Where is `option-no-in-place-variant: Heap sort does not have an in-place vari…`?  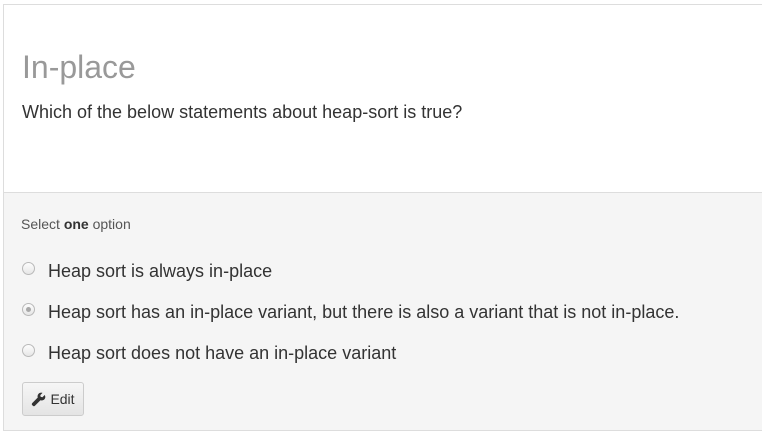
option-no-in-place-variant: Heap sort does not have an in-place vari… is located at coordinates (209, 353).